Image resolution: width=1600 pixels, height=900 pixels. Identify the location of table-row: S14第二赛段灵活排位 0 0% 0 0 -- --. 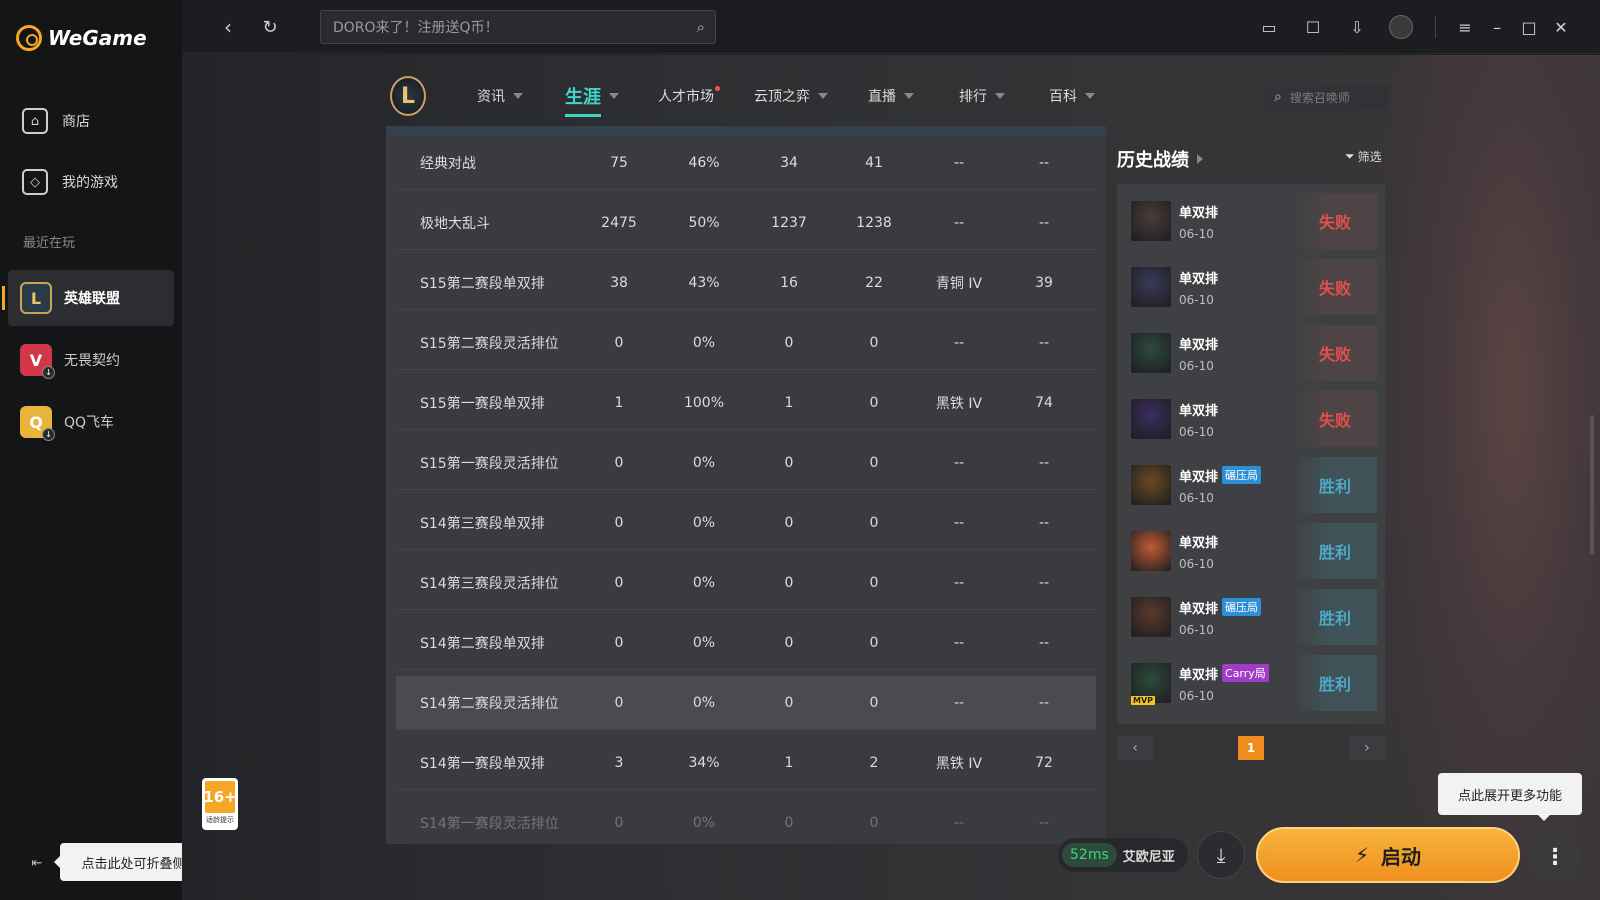
(746, 703).